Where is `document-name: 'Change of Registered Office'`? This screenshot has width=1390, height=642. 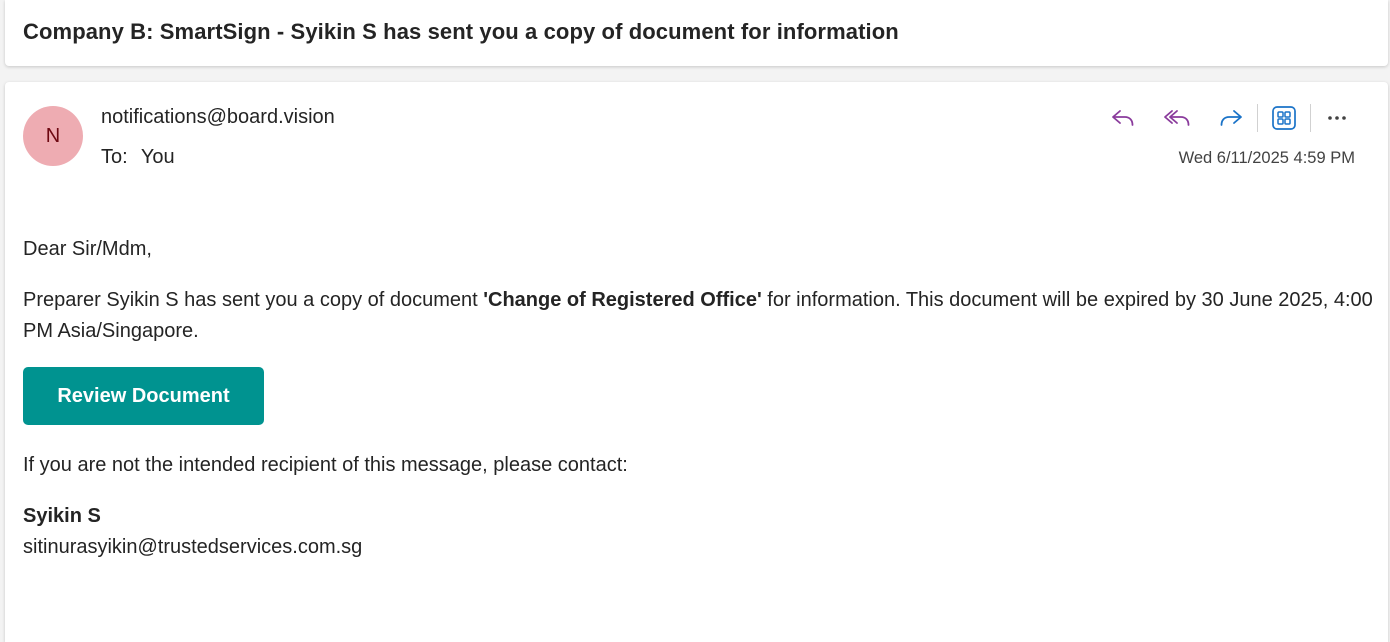 document-name: 'Change of Registered Office' is located at coordinates (622, 300).